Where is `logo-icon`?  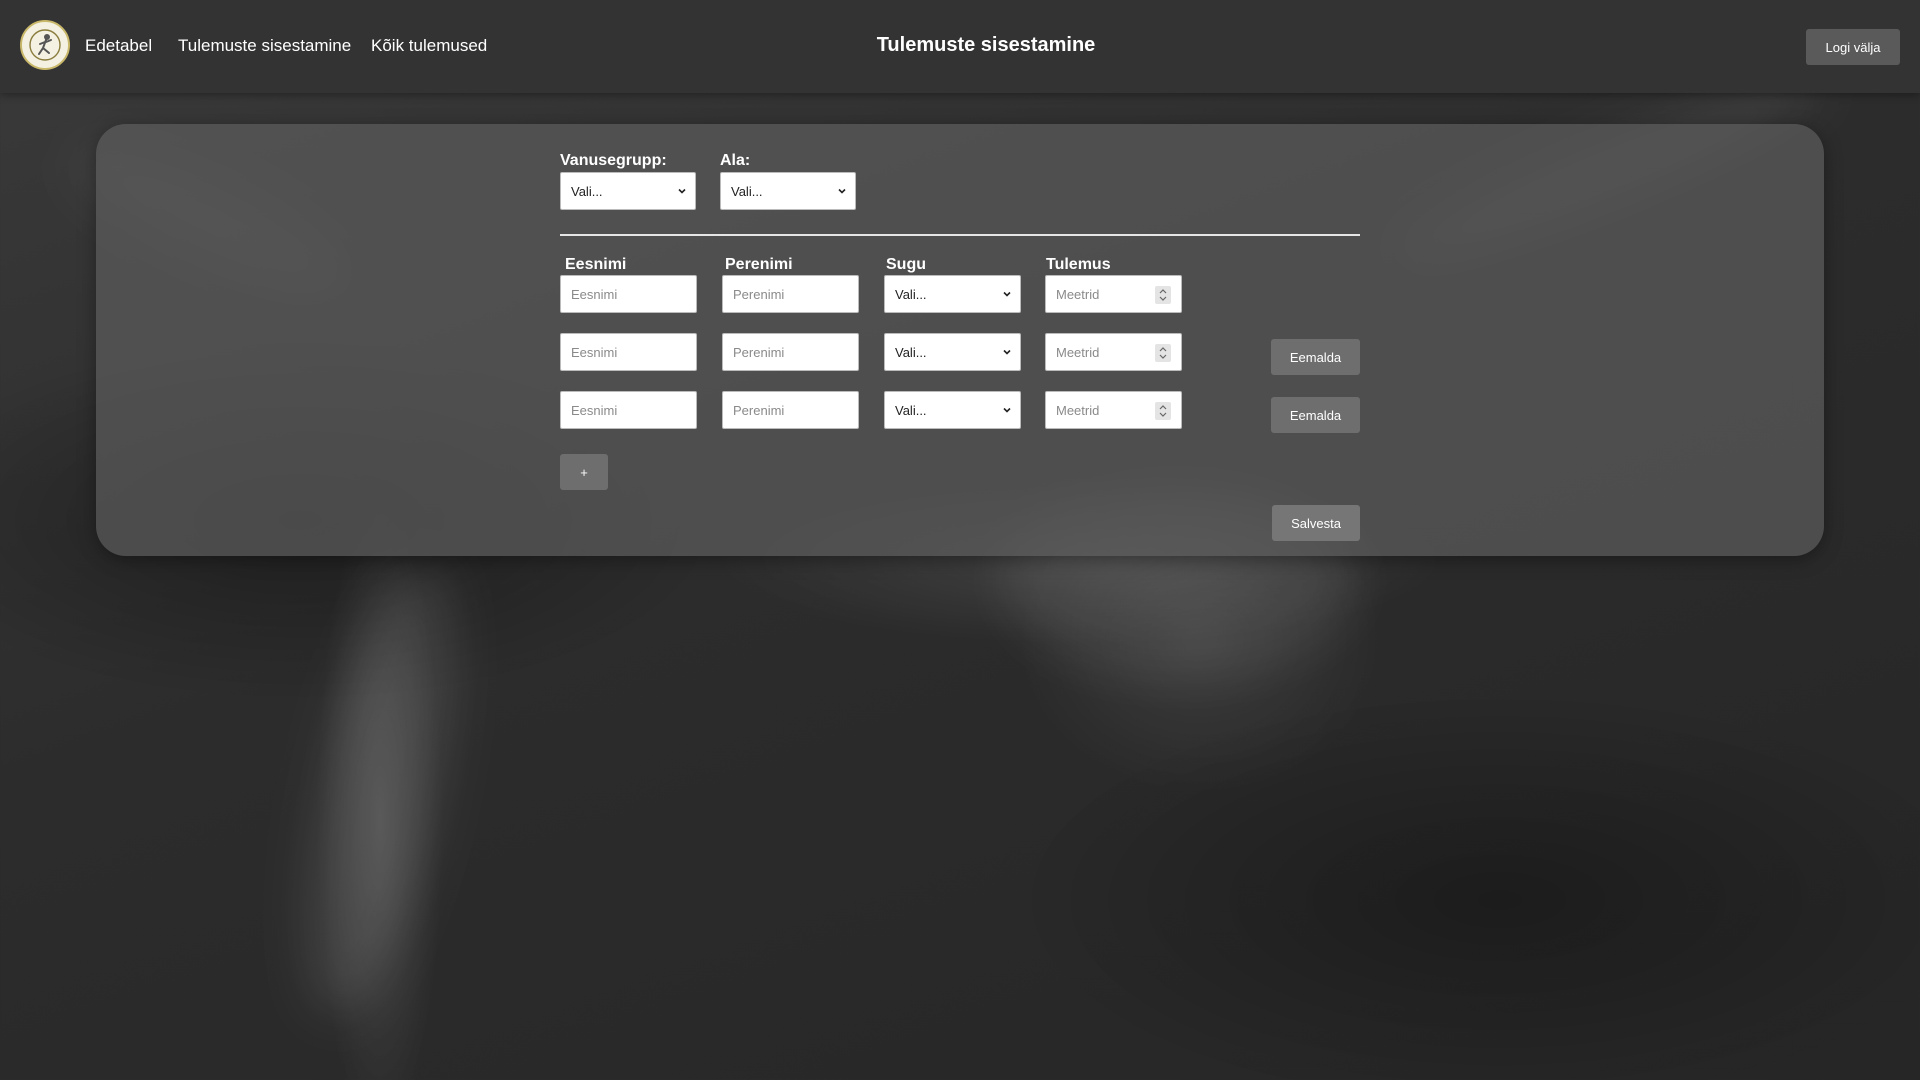 logo-icon is located at coordinates (45, 45).